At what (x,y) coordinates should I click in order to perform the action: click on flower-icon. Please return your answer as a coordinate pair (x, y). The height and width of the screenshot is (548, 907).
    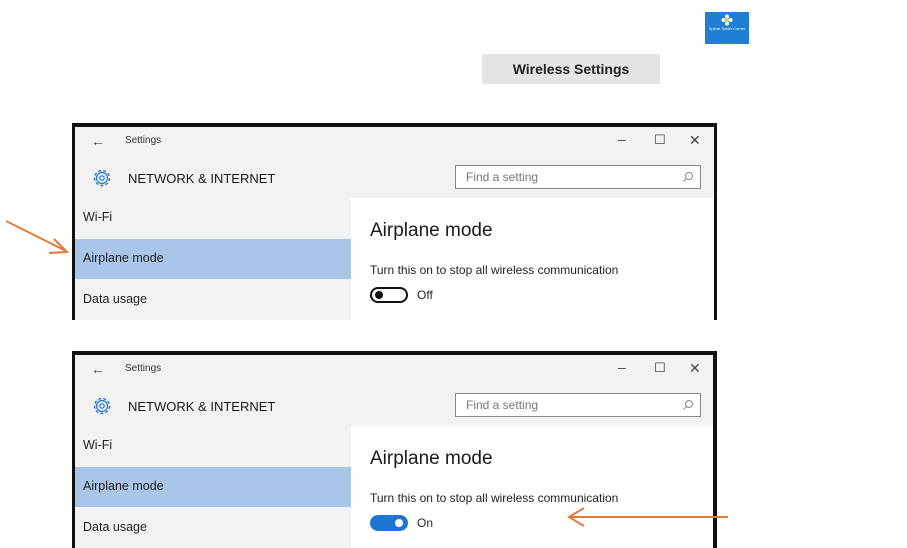
    Looking at the image, I should click on (727, 20).